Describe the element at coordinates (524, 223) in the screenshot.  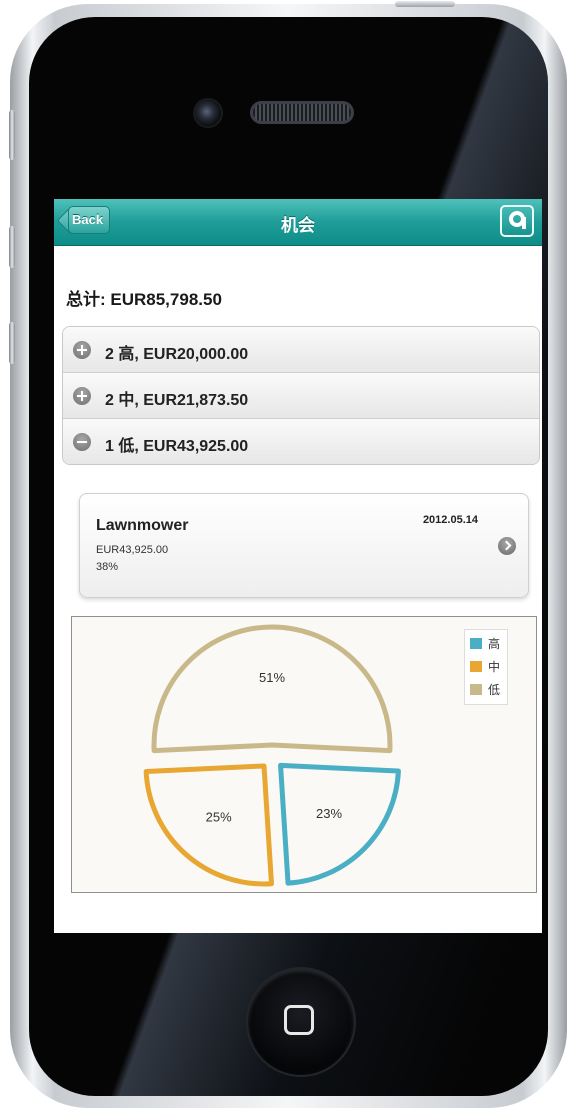
I see `logo-a-stem` at that location.